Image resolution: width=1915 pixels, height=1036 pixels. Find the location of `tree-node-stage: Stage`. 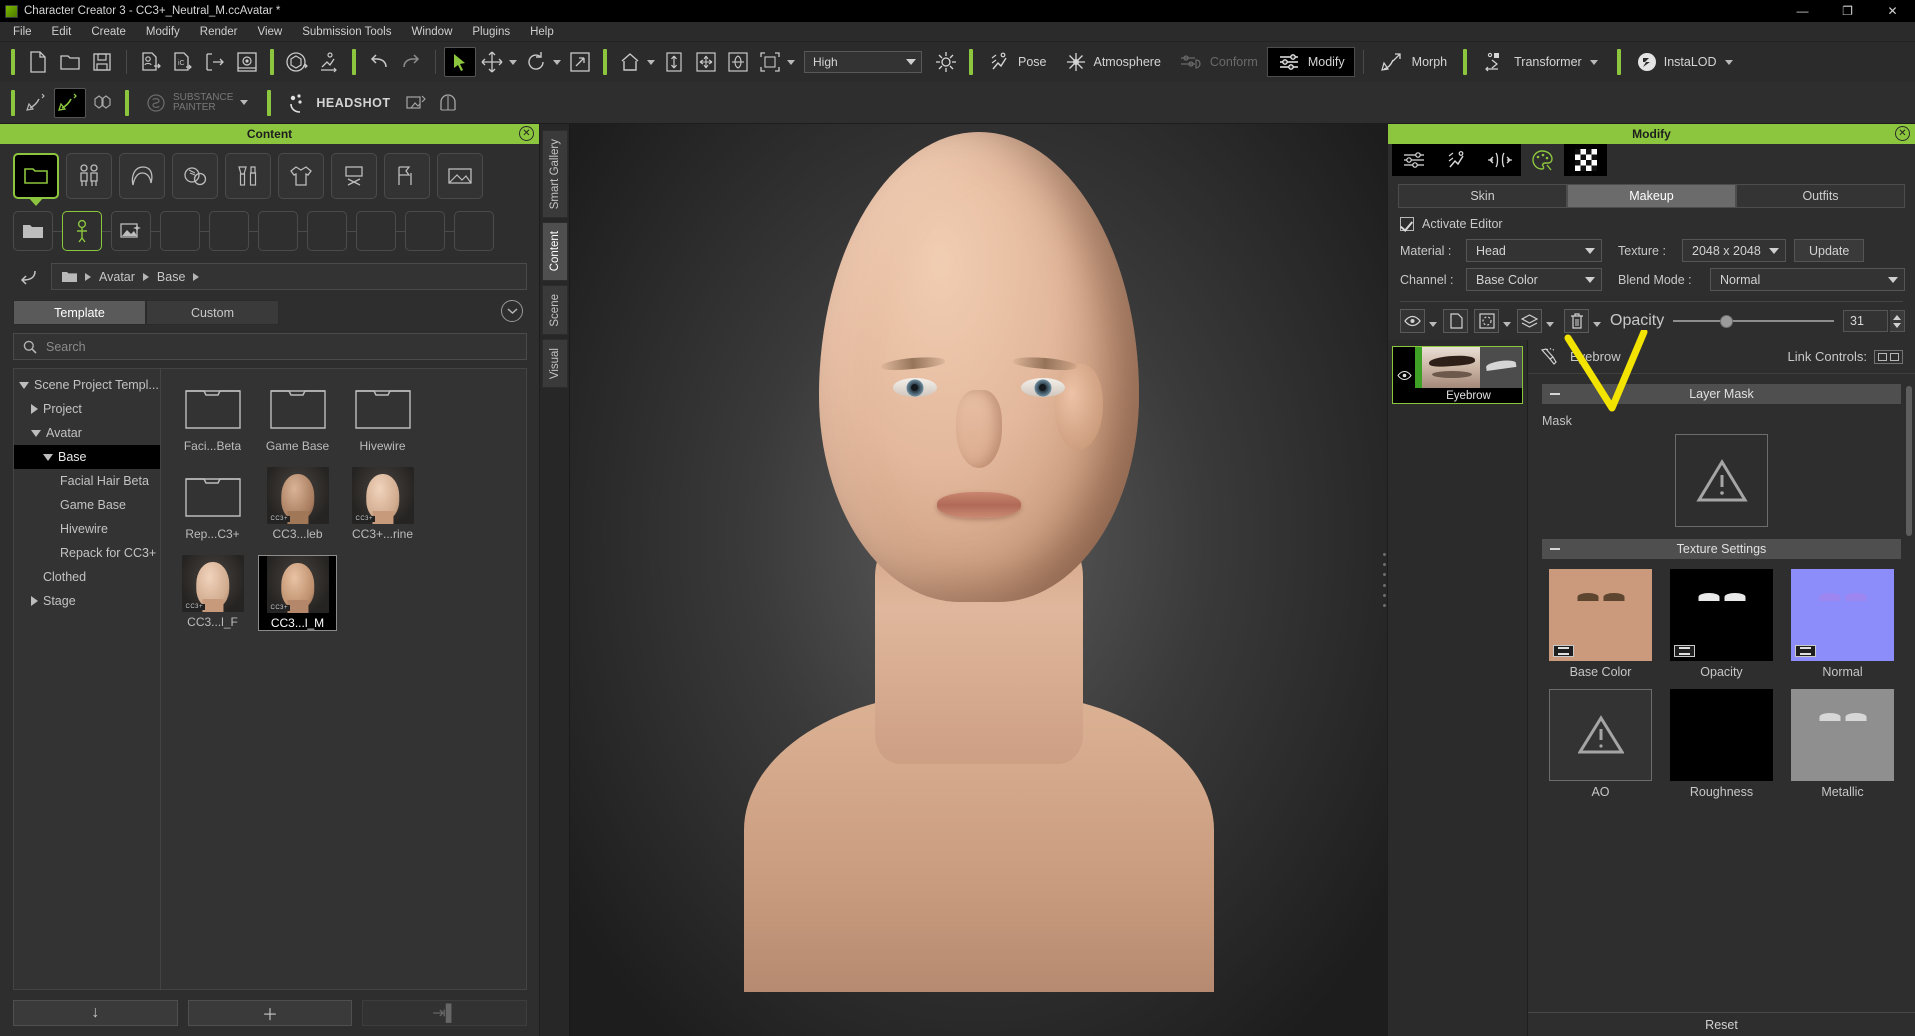

tree-node-stage: Stage is located at coordinates (87, 601).